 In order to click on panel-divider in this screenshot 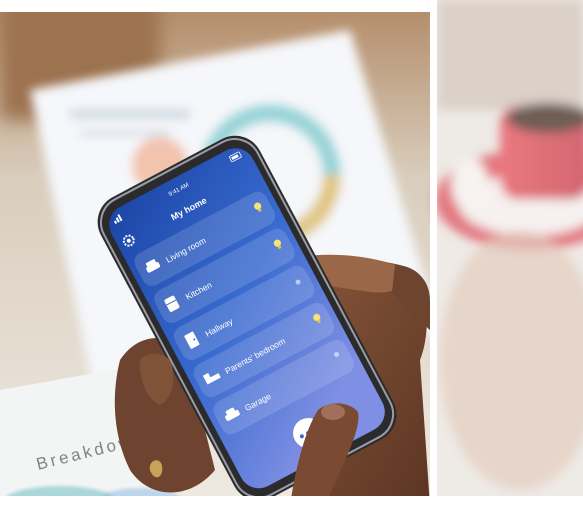, I will do `click(433, 253)`.